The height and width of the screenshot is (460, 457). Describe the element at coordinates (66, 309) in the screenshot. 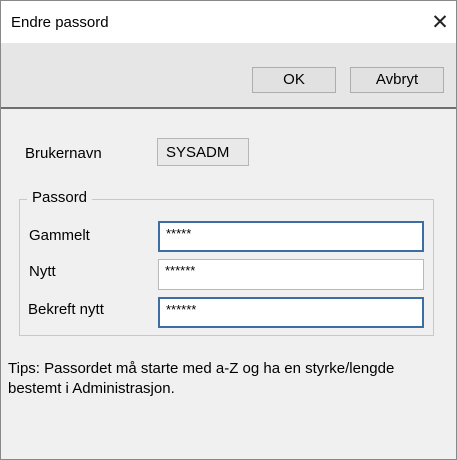

I see `confirm-password-label: Bekreft nytt` at that location.